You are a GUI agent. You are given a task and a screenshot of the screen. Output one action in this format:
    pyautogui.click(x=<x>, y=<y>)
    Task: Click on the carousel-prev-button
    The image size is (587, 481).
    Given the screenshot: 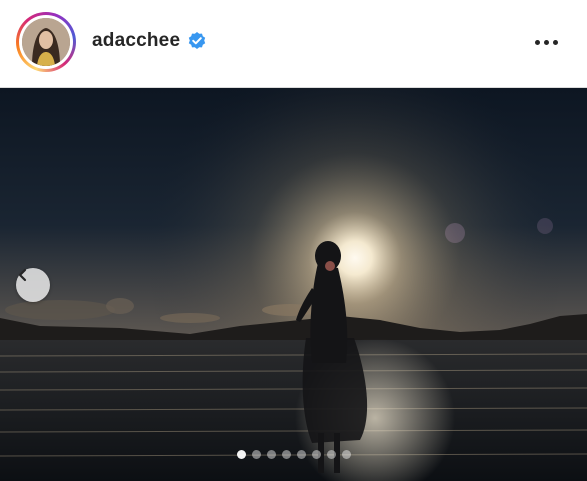 What is the action you would take?
    pyautogui.click(x=33, y=285)
    